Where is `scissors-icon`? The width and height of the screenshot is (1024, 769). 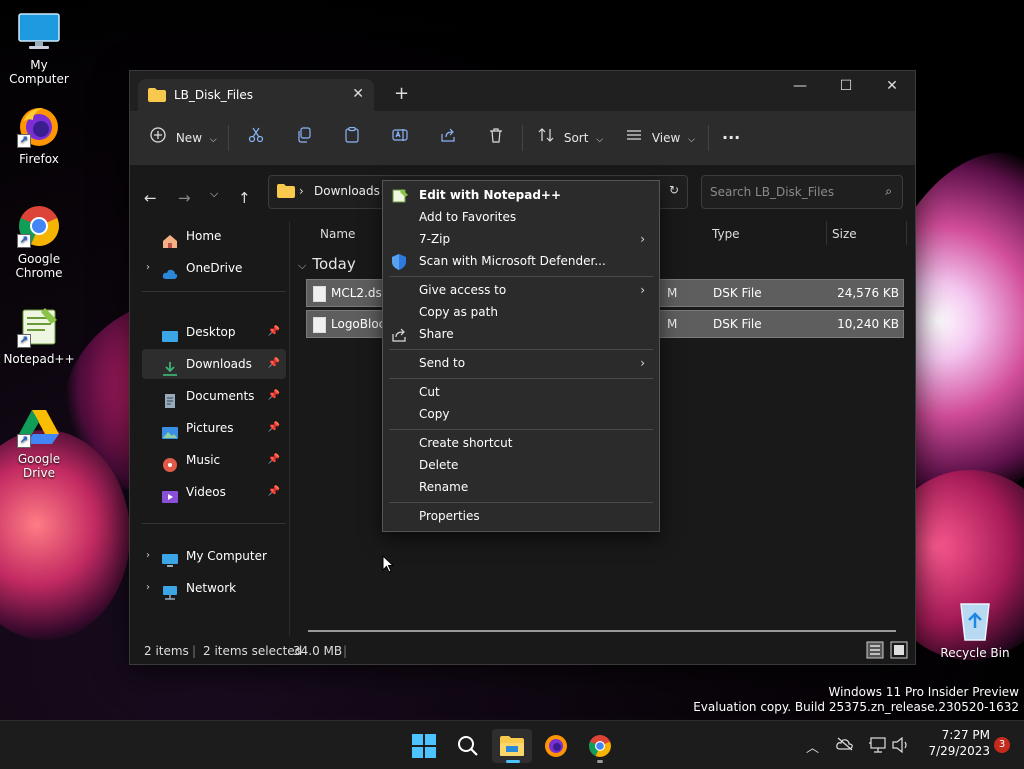
scissors-icon is located at coordinates (256, 139).